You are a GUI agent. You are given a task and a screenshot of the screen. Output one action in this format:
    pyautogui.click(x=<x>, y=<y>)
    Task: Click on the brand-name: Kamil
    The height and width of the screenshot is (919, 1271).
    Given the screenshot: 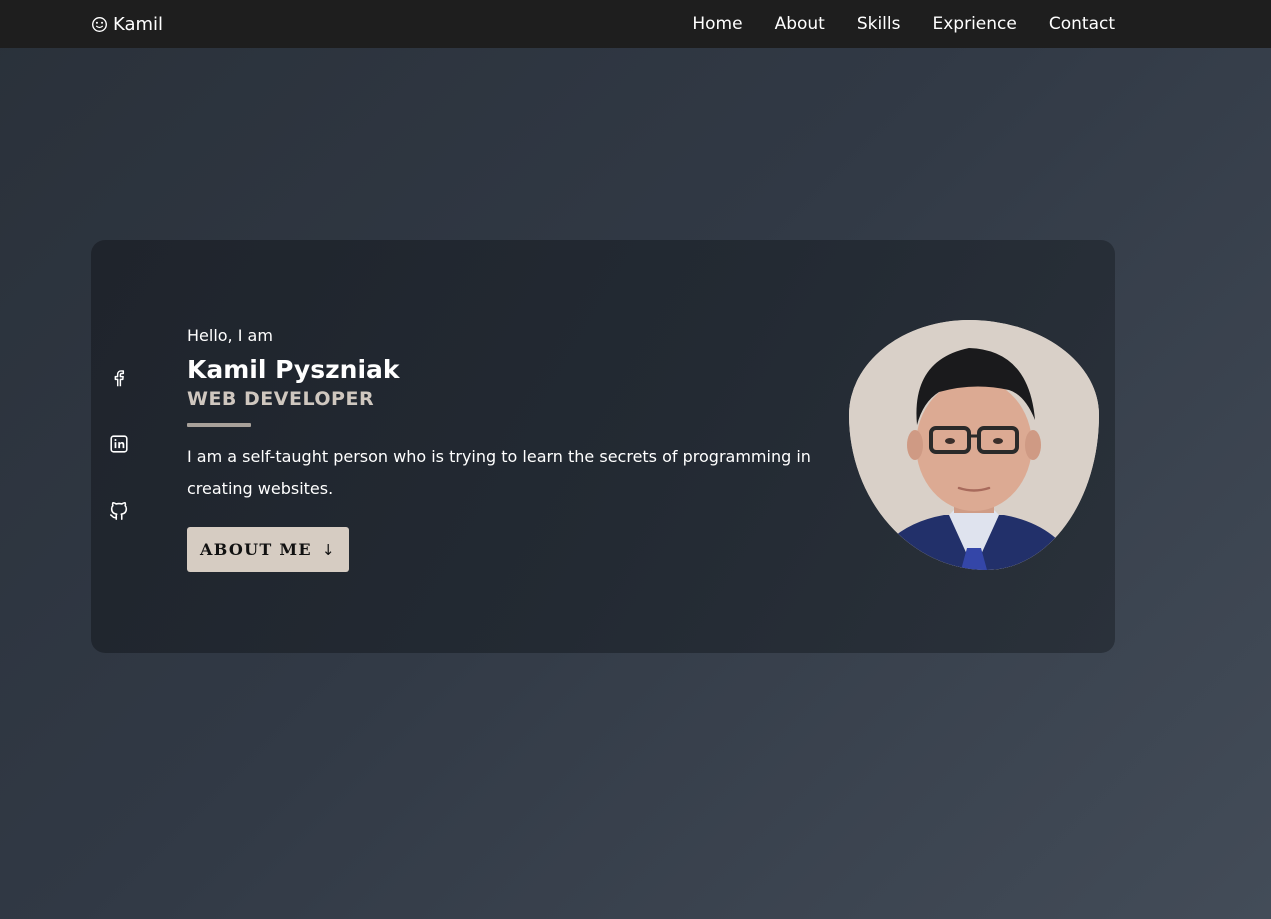 What is the action you would take?
    pyautogui.click(x=138, y=24)
    